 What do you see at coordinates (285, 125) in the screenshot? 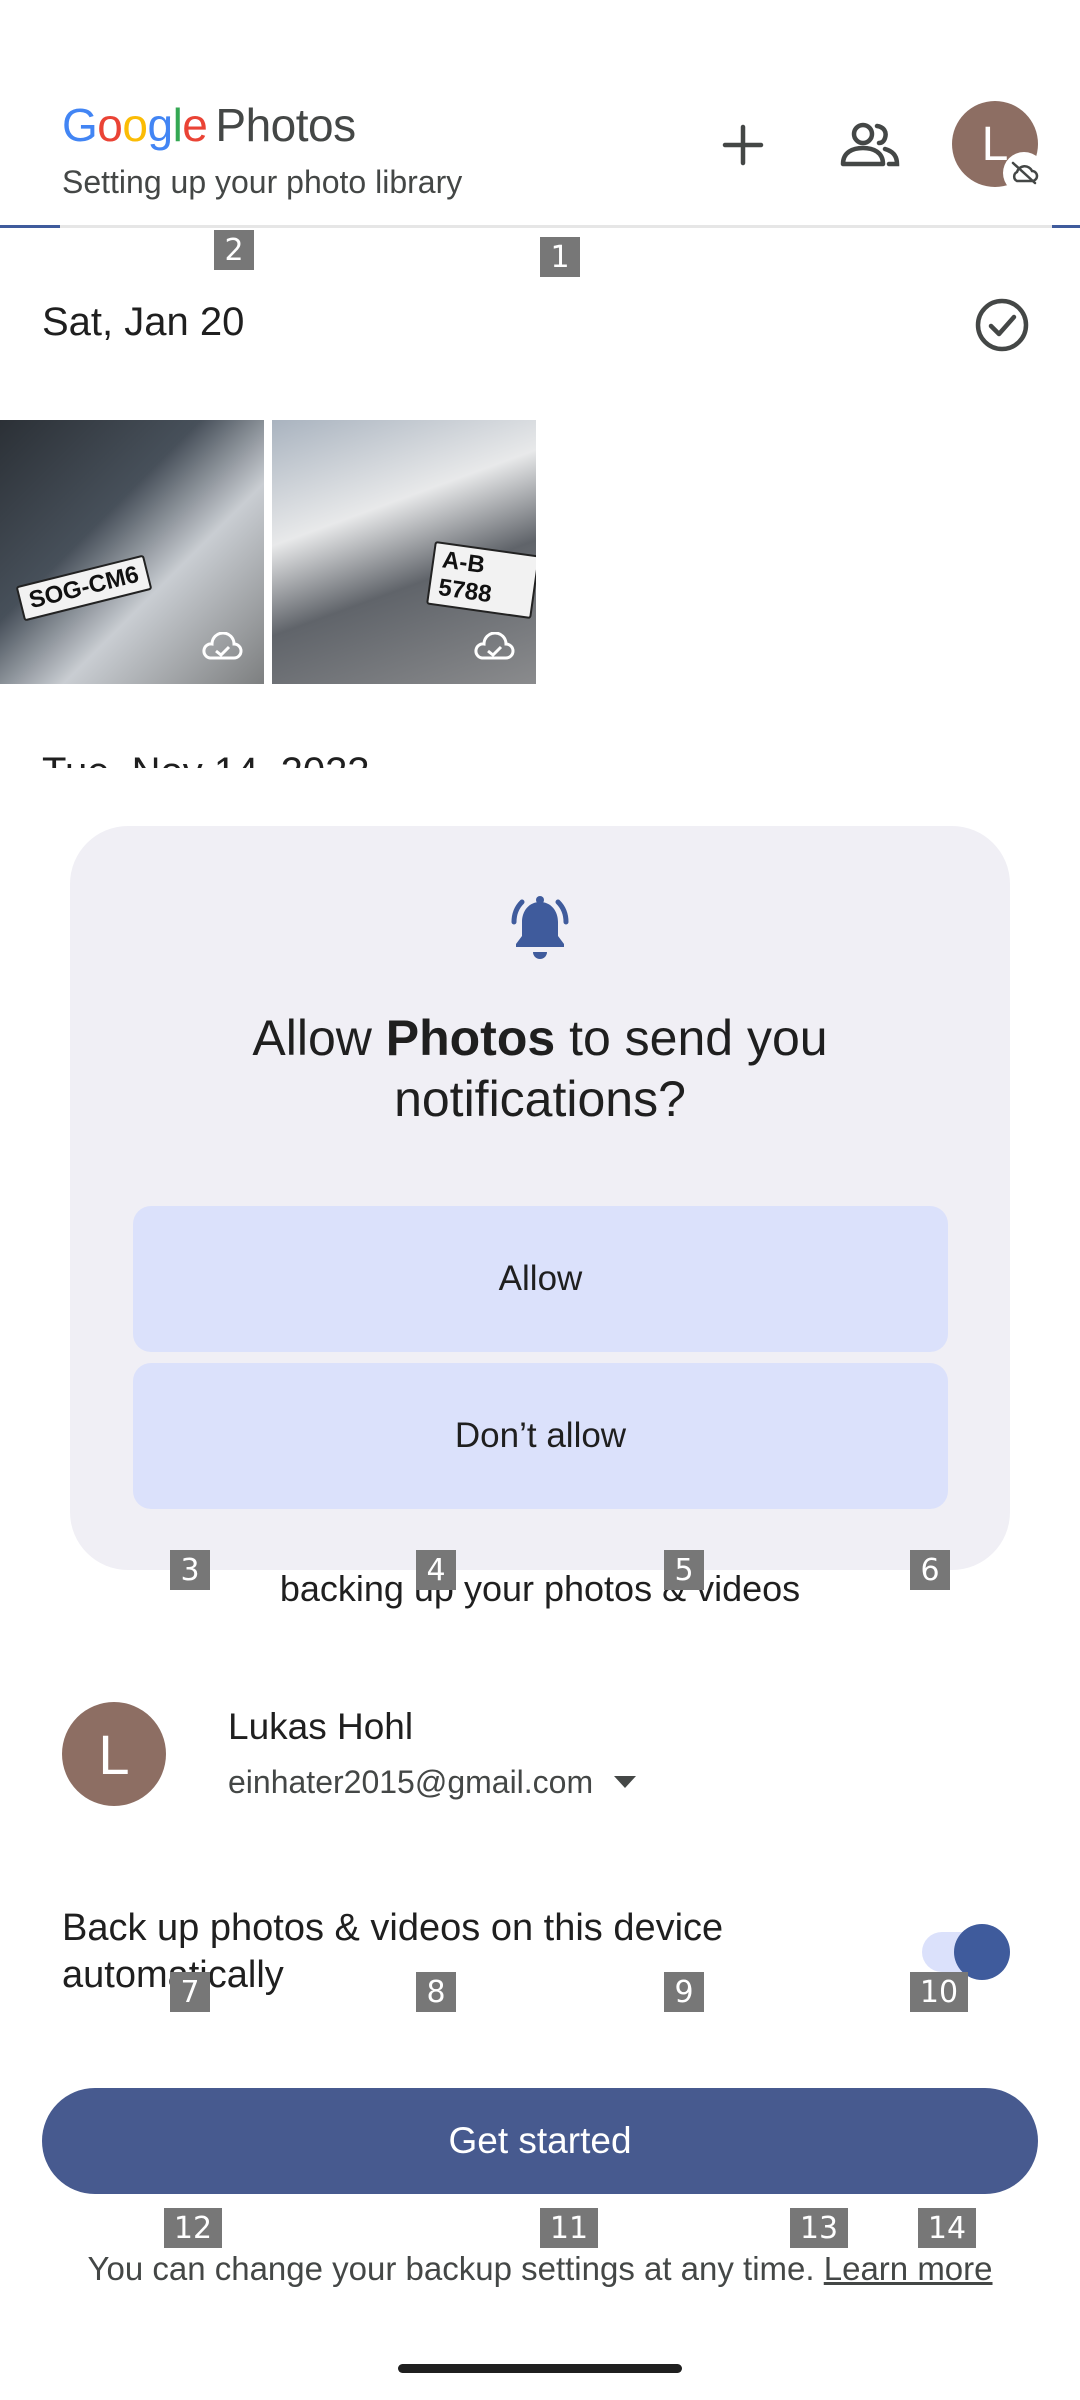
I see `product-name: Photos` at bounding box center [285, 125].